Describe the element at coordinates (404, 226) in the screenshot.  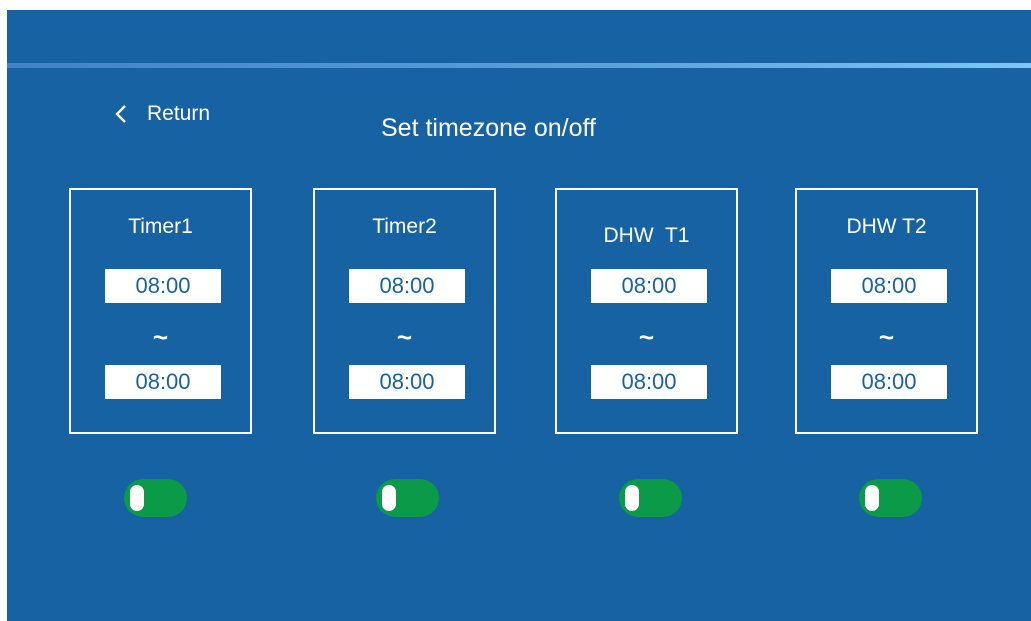
I see `timer-card-title: Timer2` at that location.